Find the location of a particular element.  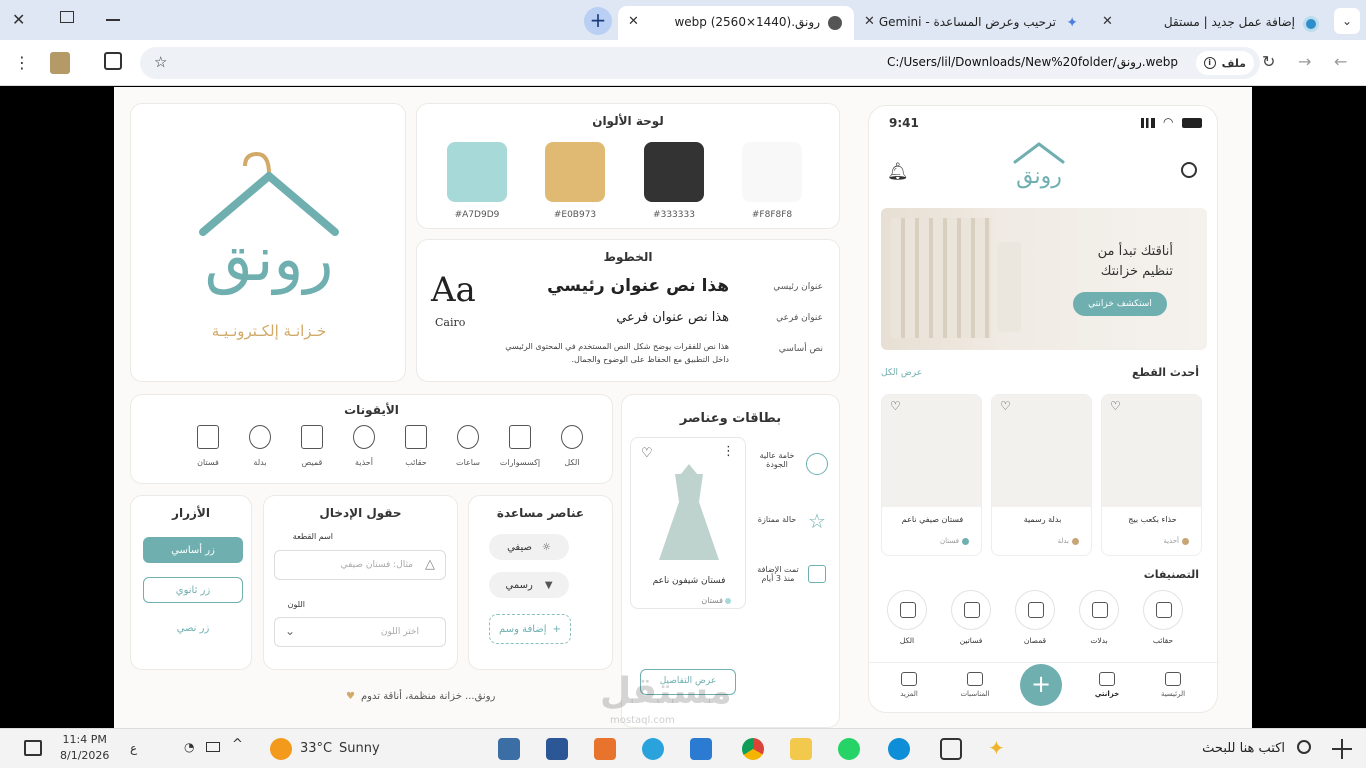

category-label: فساتين is located at coordinates (971, 640).